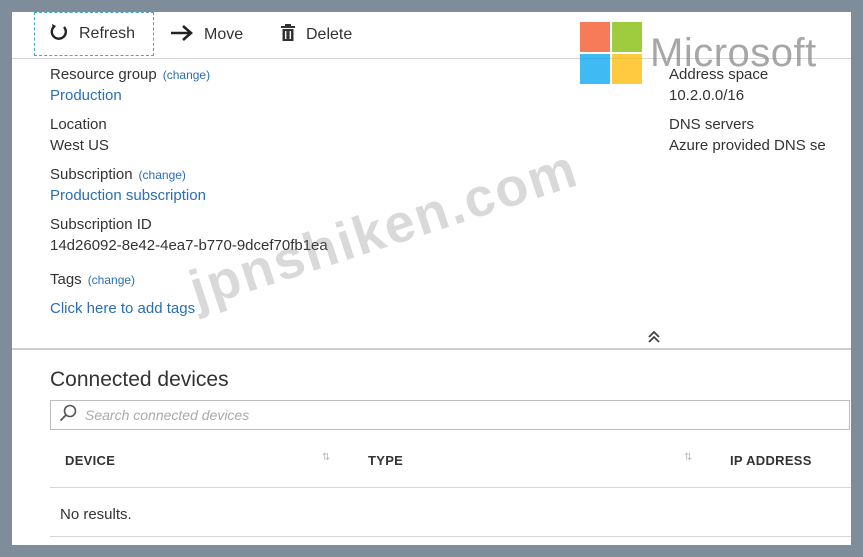  I want to click on move-button: Move, so click(206, 35).